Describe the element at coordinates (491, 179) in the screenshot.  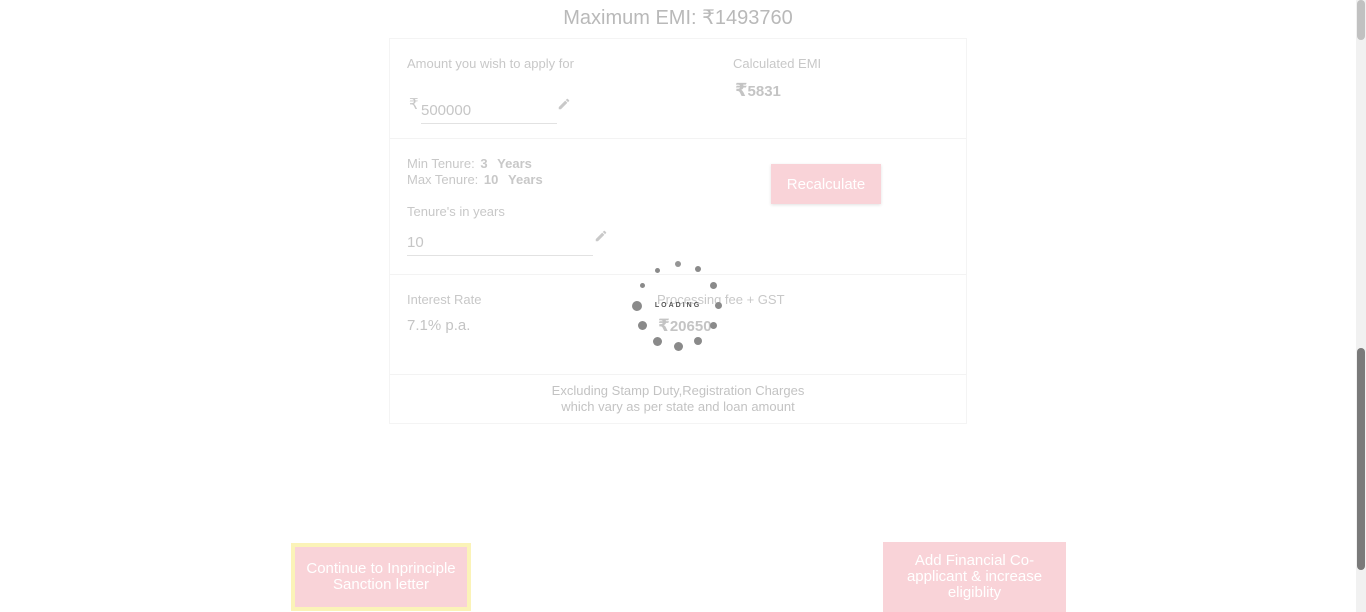
I see `max-tenure-value: 10` at that location.